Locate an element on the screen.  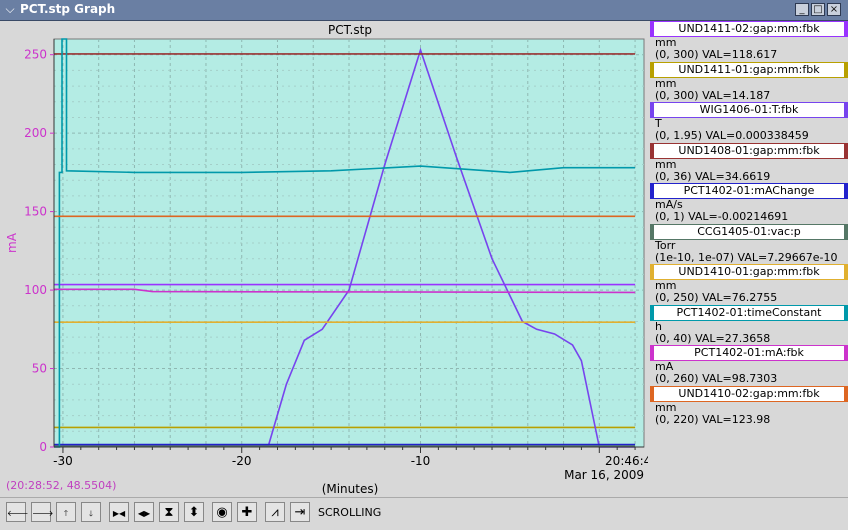
zoom-in-y-button: ⧗ is located at coordinates (169, 512).